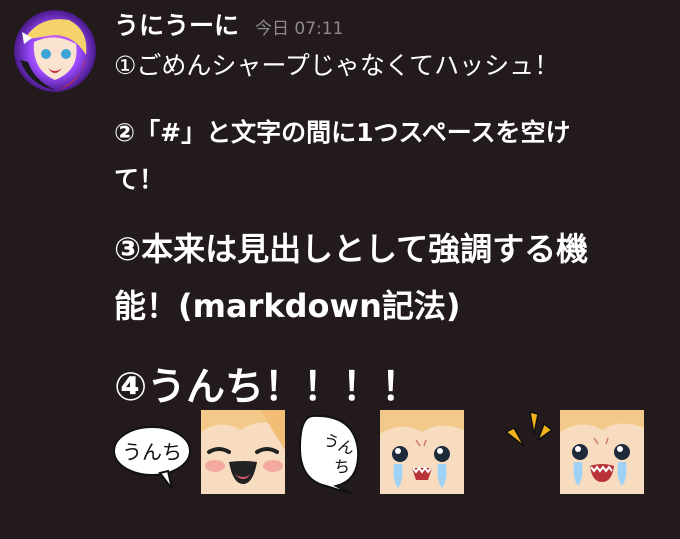 The height and width of the screenshot is (539, 680). I want to click on avatar-image-icon, so click(55, 51).